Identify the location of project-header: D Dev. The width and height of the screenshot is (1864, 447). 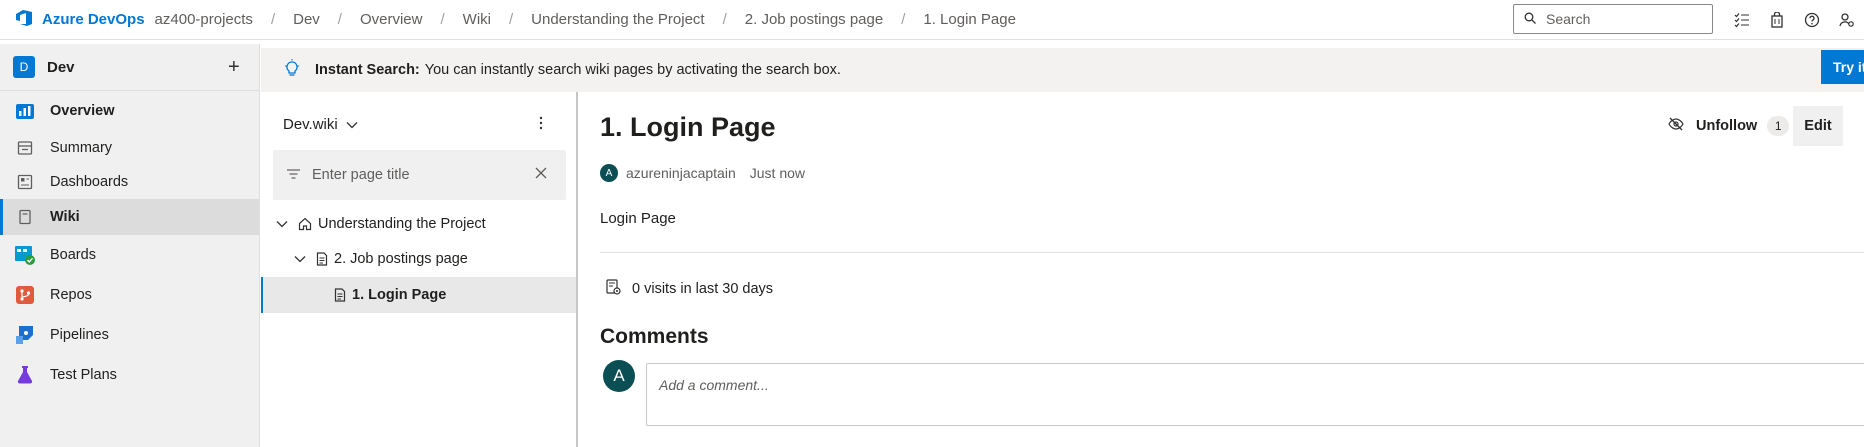
(129, 67).